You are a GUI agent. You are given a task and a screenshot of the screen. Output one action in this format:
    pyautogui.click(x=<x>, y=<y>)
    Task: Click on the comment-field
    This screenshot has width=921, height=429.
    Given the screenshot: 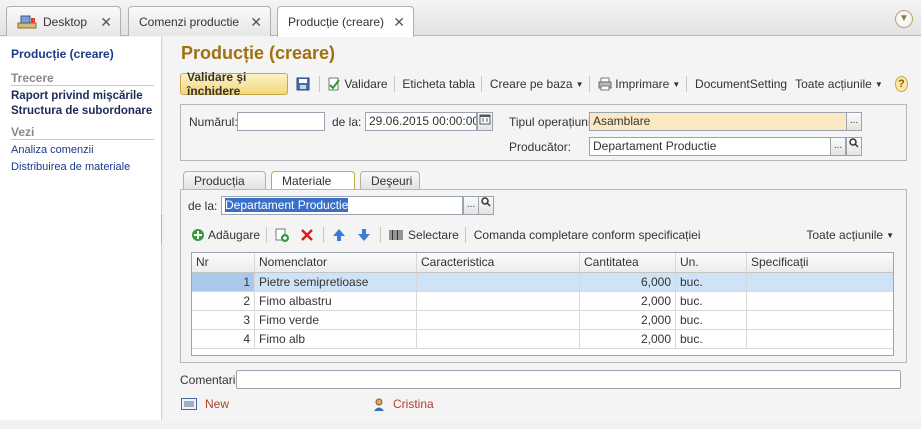 What is the action you would take?
    pyautogui.click(x=568, y=379)
    